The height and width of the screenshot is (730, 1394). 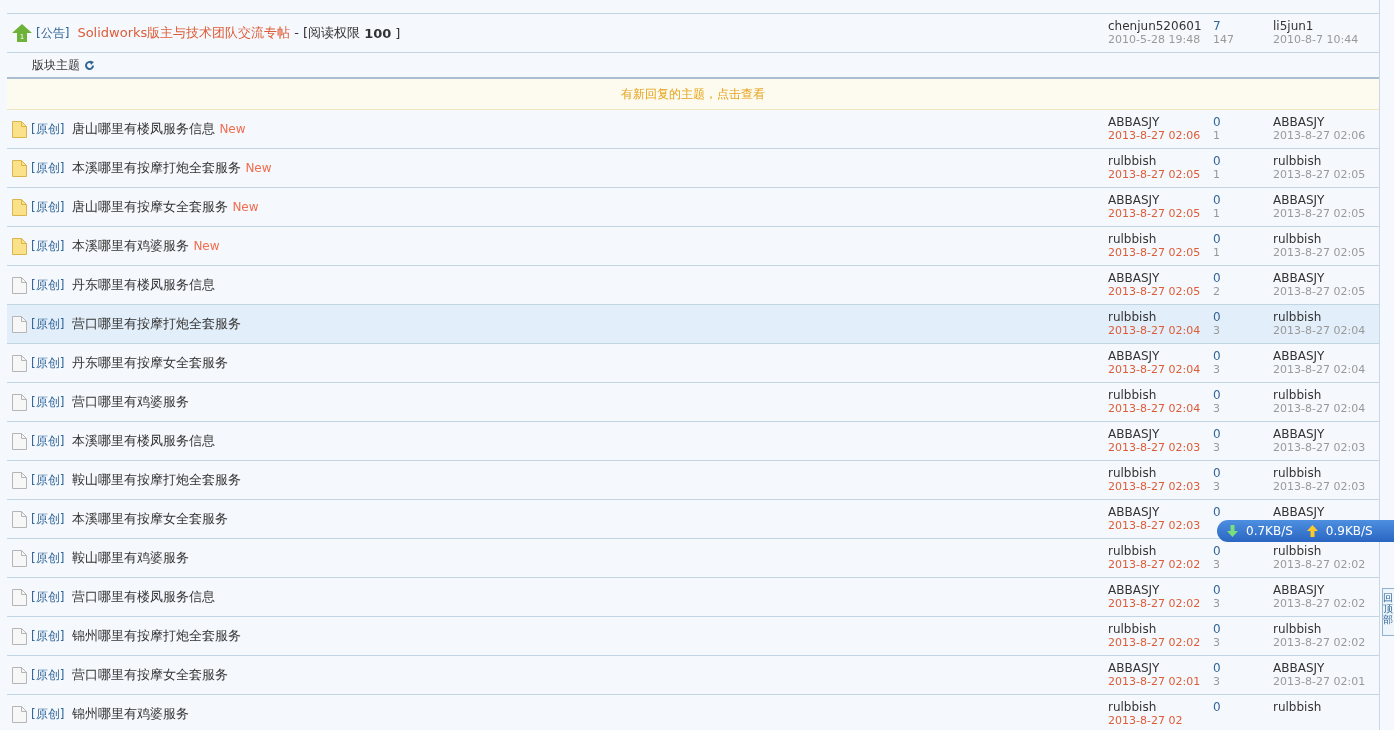 I want to click on last-post-date: 2013-8-27 02:06, so click(x=1320, y=136).